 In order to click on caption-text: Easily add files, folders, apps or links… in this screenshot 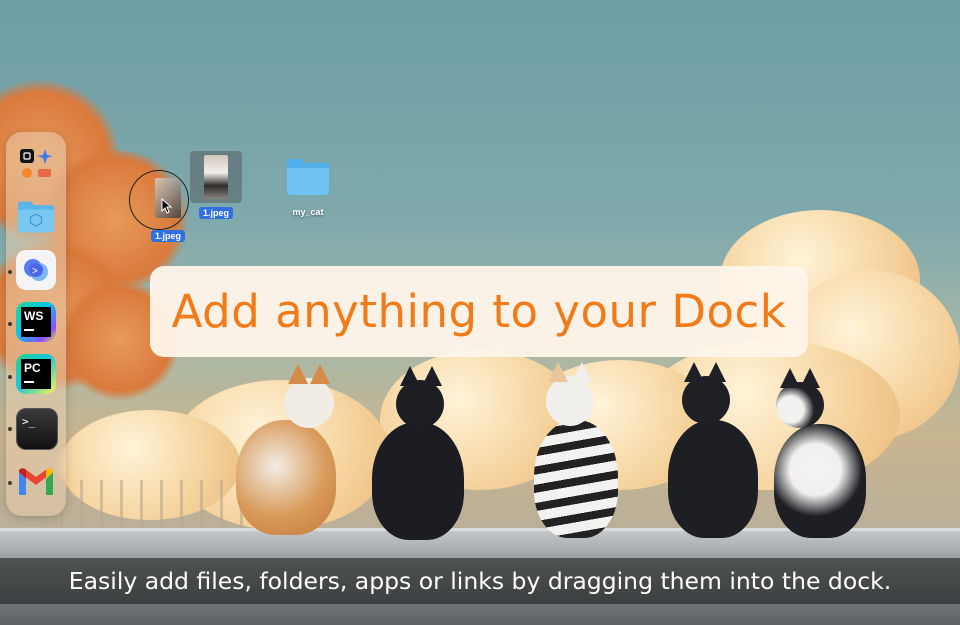, I will do `click(480, 581)`.